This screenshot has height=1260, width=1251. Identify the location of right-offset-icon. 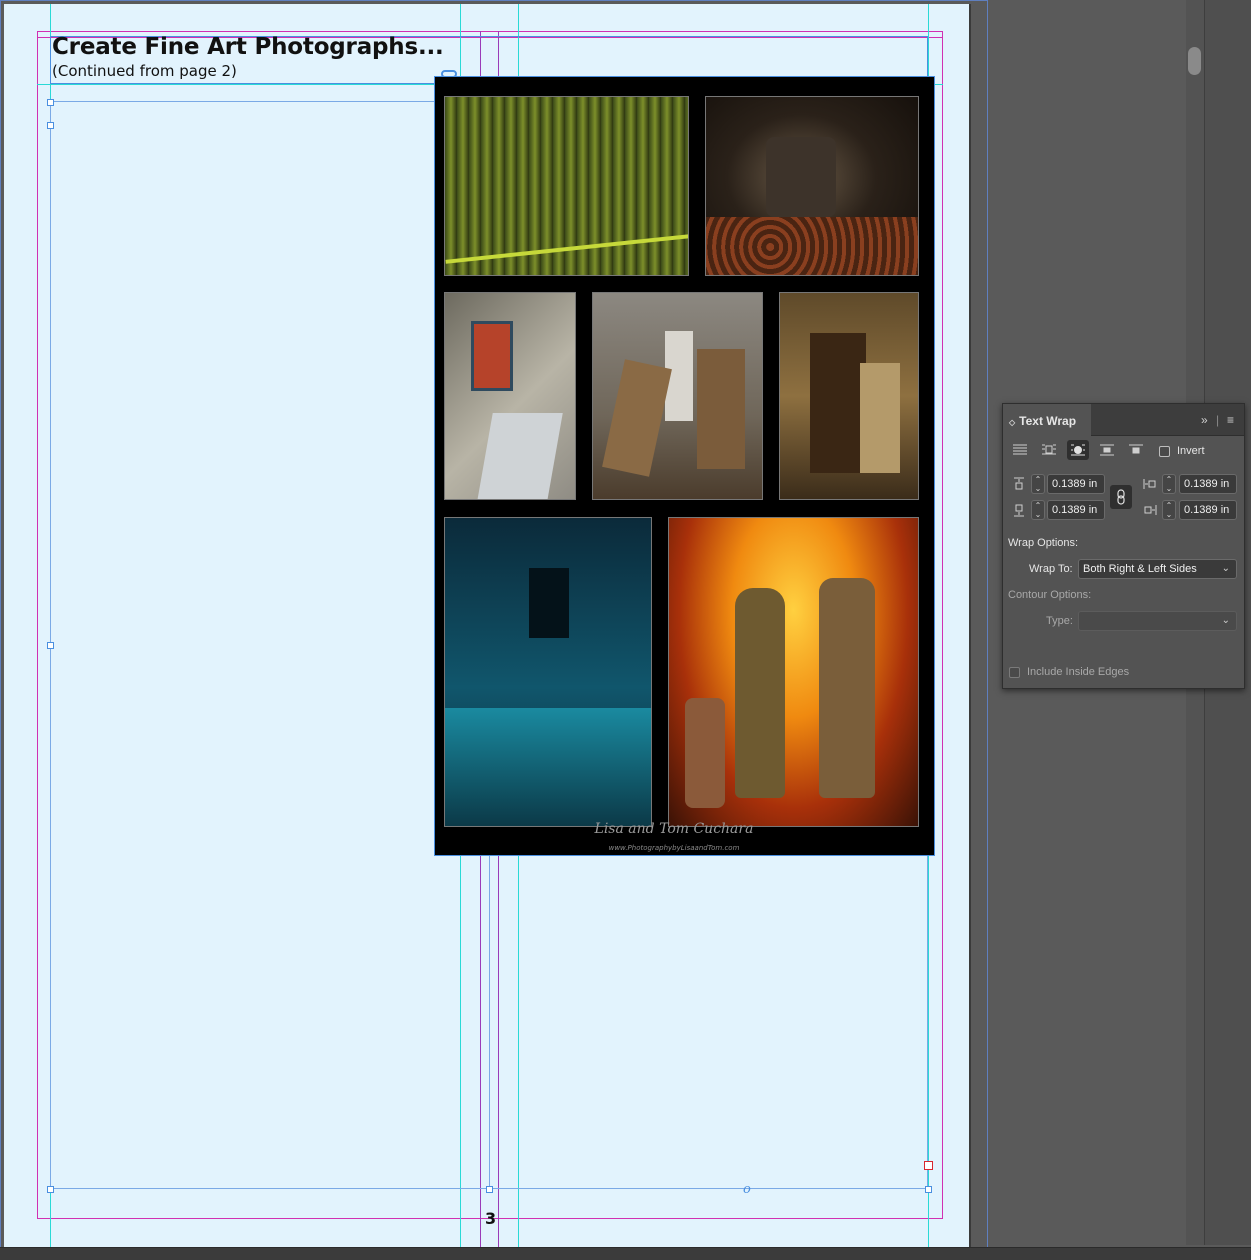
(1150, 510).